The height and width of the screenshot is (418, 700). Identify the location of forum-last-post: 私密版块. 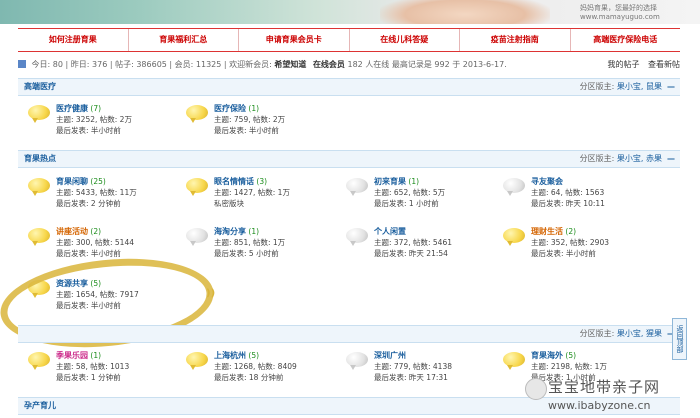
(229, 203).